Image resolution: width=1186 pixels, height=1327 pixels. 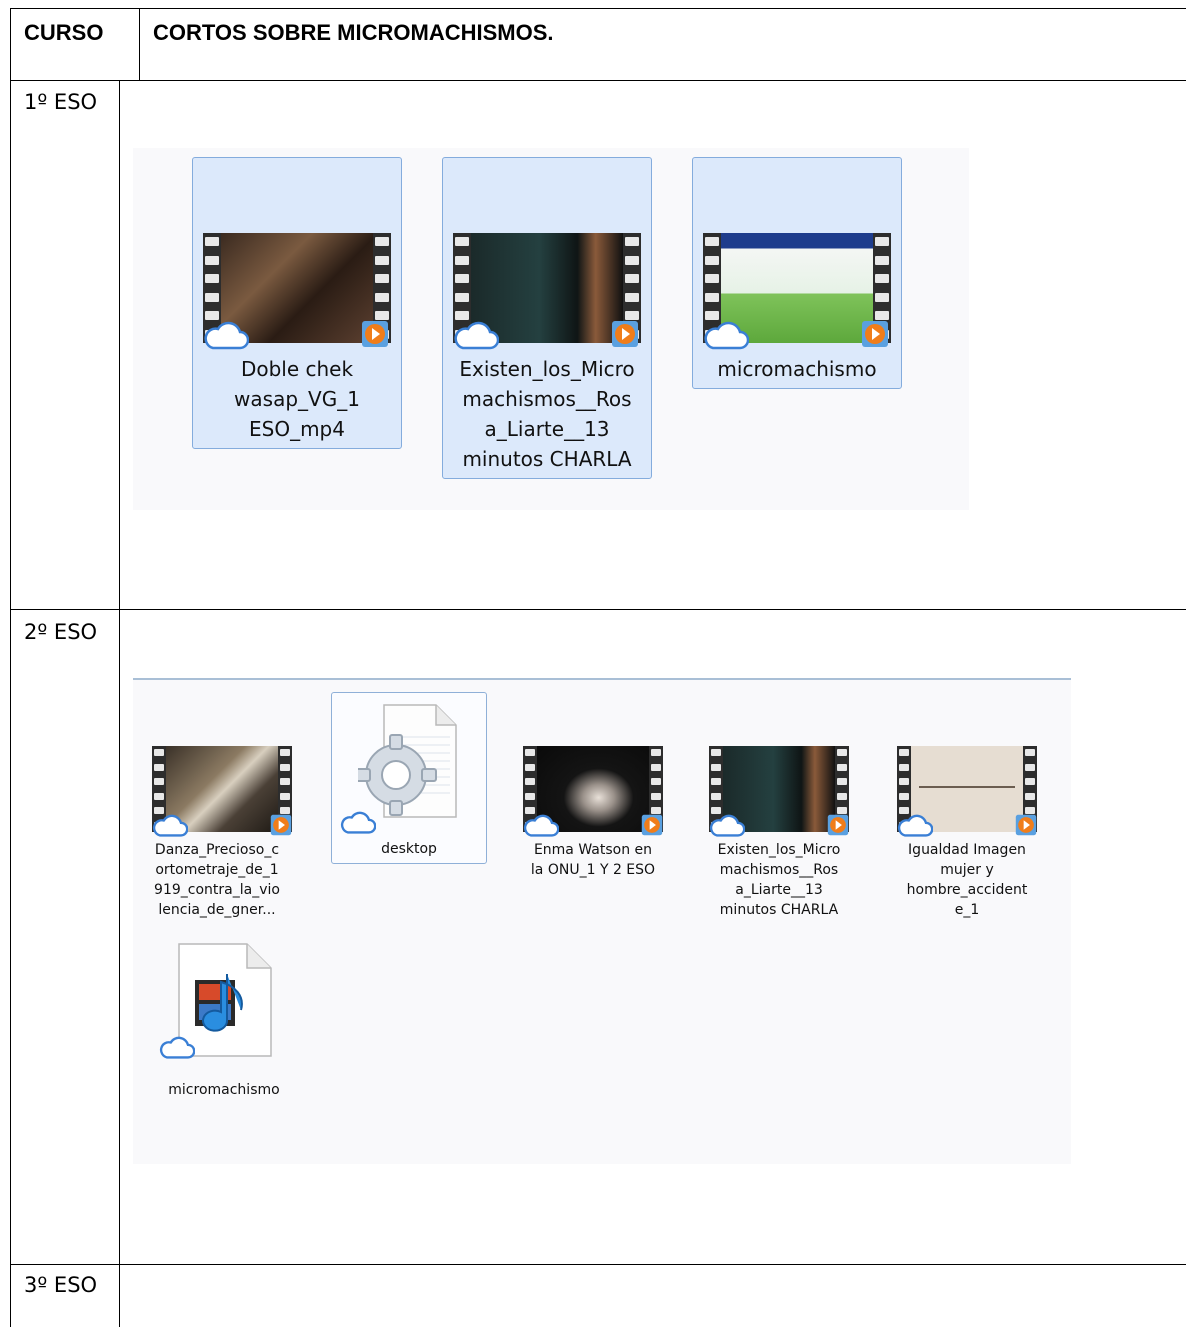 I want to click on table-divider-course-col, so click(x=119, y=703).